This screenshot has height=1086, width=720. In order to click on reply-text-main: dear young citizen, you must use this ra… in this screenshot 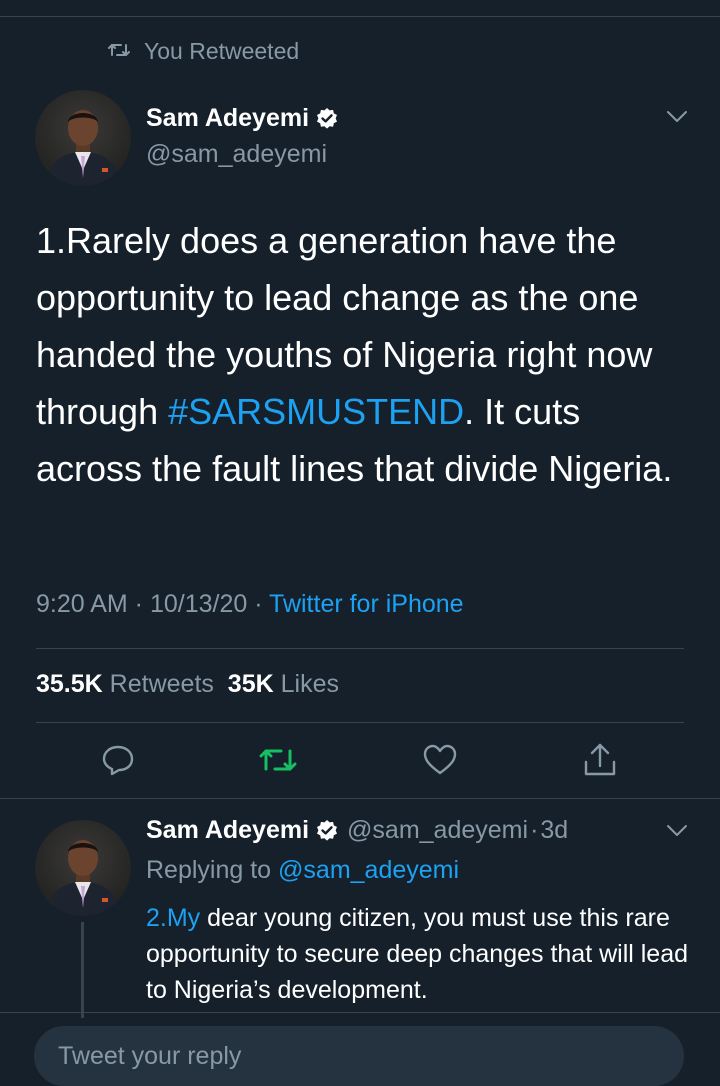, I will do `click(417, 954)`.